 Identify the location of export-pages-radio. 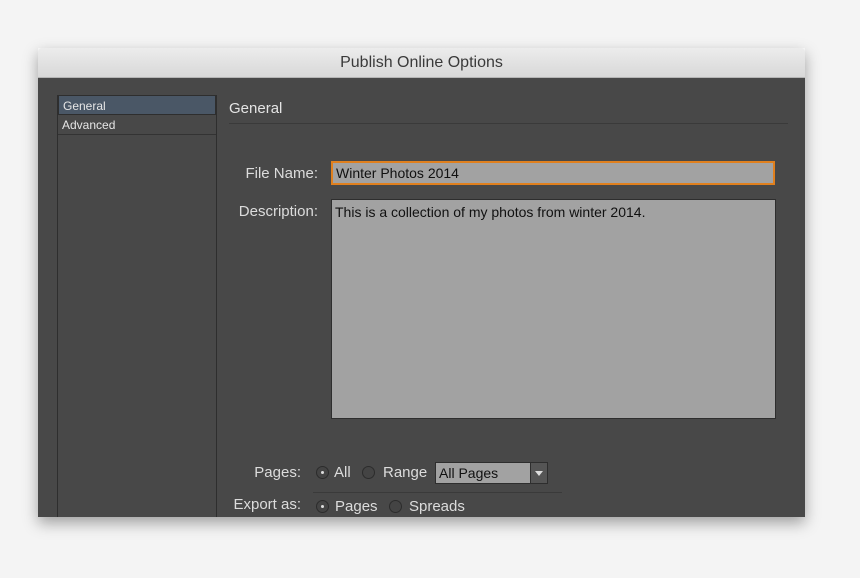
(322, 506).